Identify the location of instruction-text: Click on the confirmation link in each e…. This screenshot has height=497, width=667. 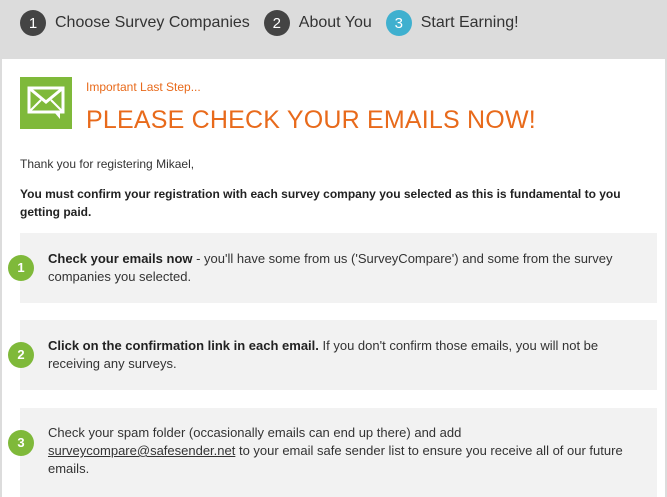
(342, 355).